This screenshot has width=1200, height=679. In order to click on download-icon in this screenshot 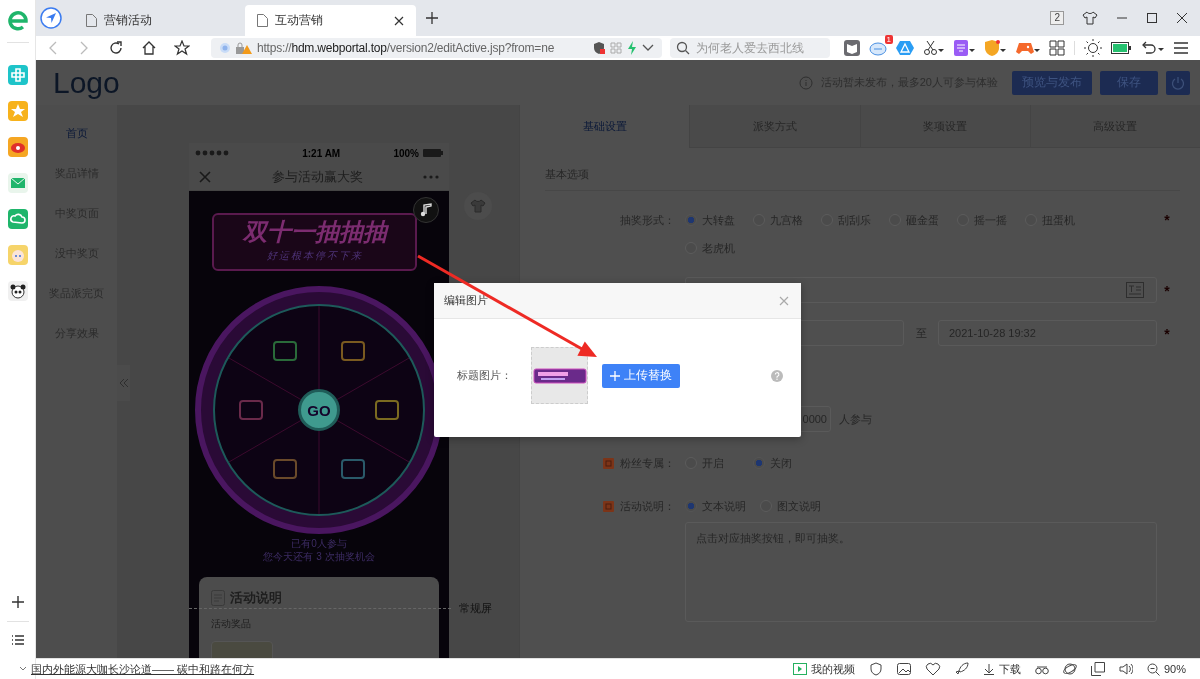, I will do `click(988, 669)`.